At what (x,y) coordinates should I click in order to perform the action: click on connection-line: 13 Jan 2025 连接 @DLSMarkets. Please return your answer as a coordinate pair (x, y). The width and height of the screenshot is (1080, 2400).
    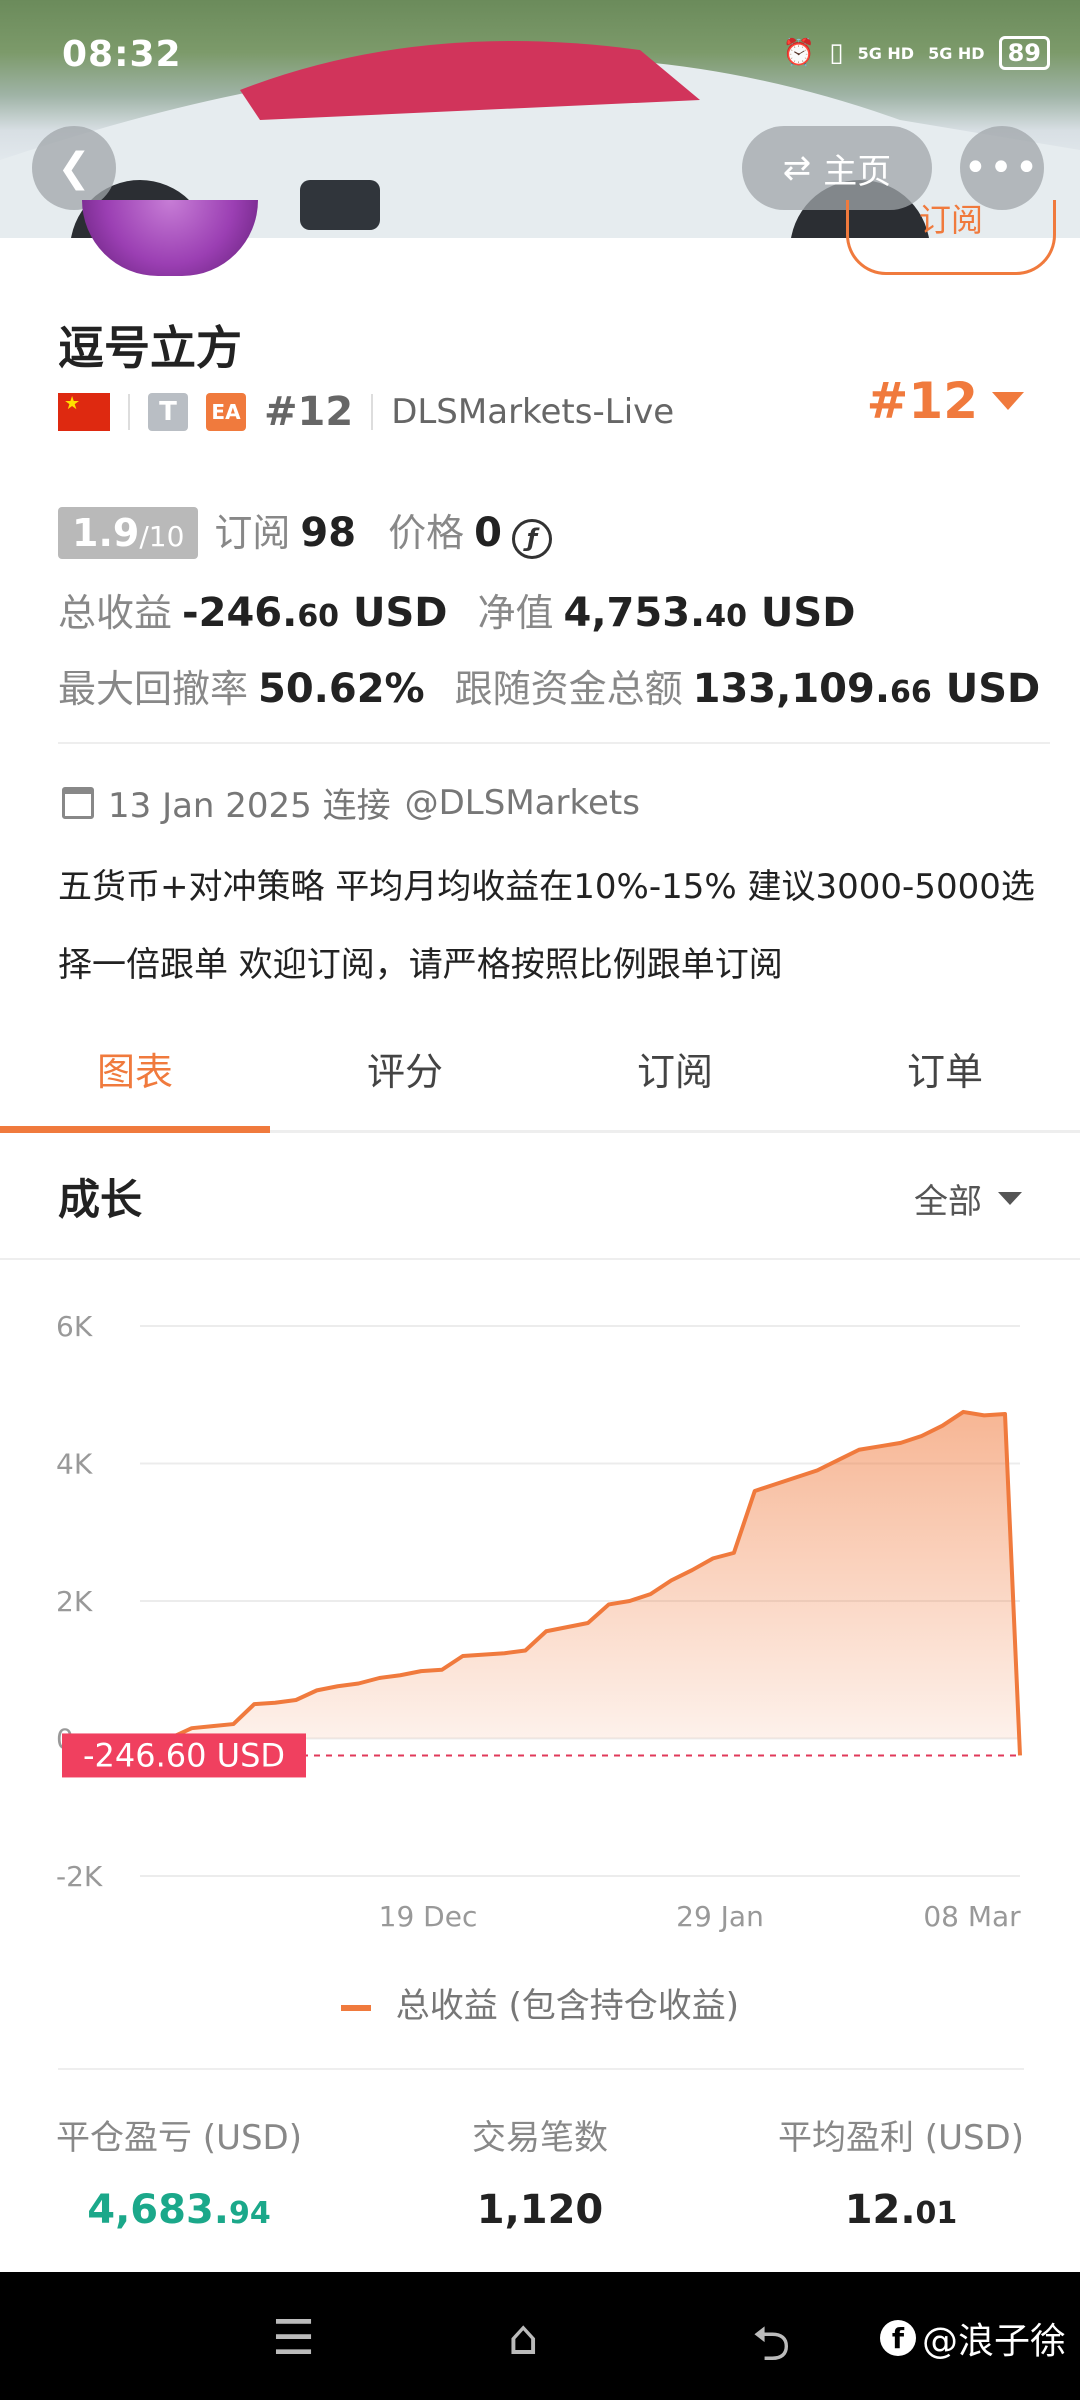
    Looking at the image, I should click on (351, 802).